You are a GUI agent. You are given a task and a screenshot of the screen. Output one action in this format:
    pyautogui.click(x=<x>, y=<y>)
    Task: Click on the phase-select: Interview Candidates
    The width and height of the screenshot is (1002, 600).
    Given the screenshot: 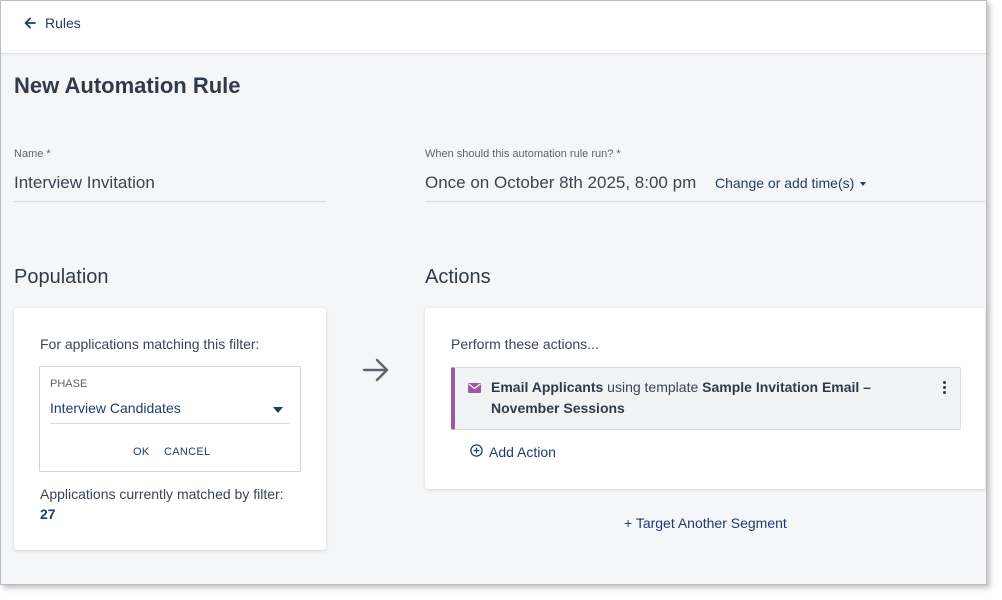 What is the action you would take?
    pyautogui.click(x=170, y=411)
    